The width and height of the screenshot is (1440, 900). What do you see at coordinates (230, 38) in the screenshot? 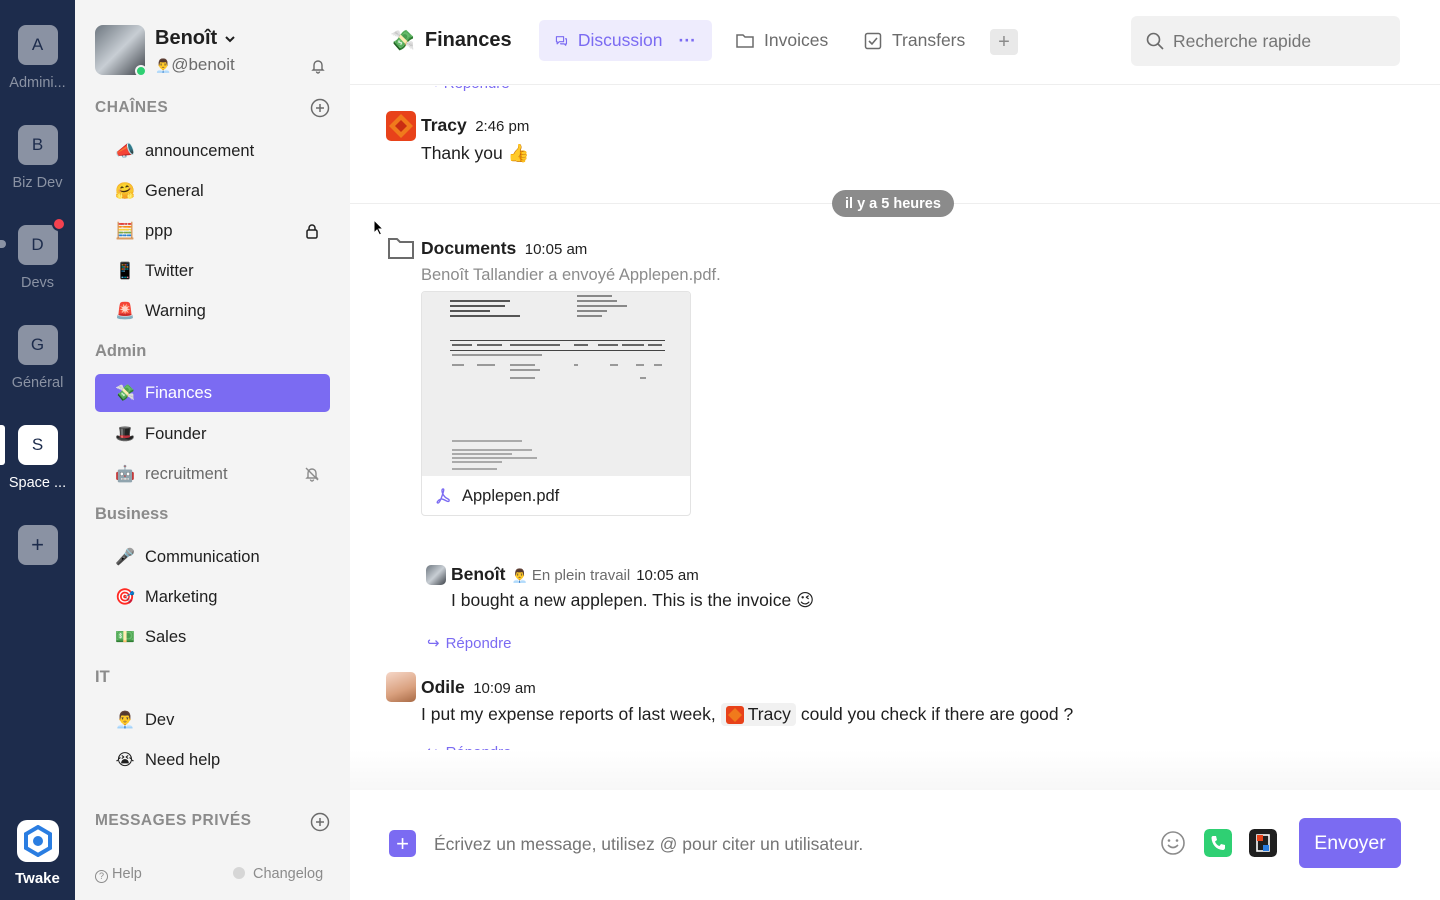
I see `chevron-down-icon` at bounding box center [230, 38].